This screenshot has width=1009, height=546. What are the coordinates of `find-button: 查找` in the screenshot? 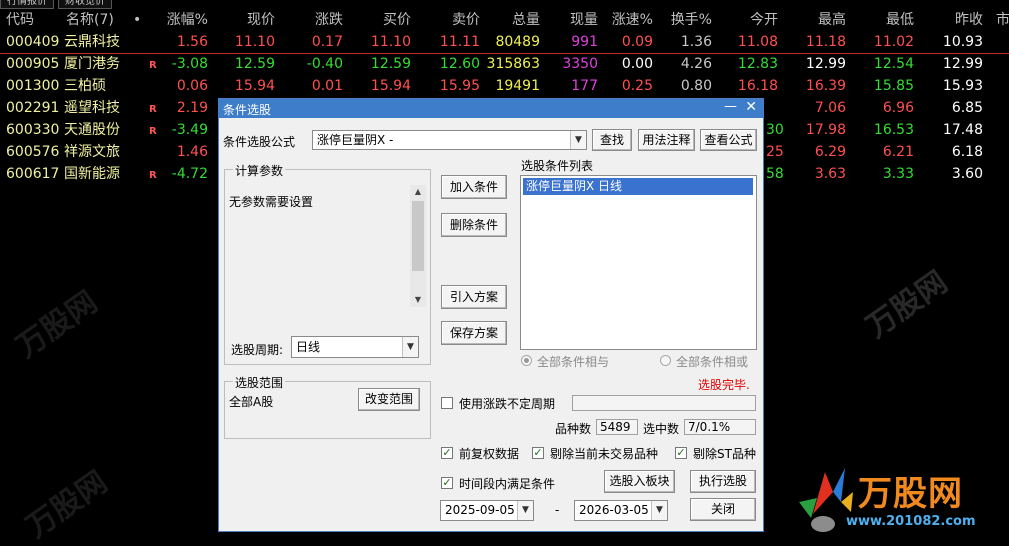 It's located at (612, 140).